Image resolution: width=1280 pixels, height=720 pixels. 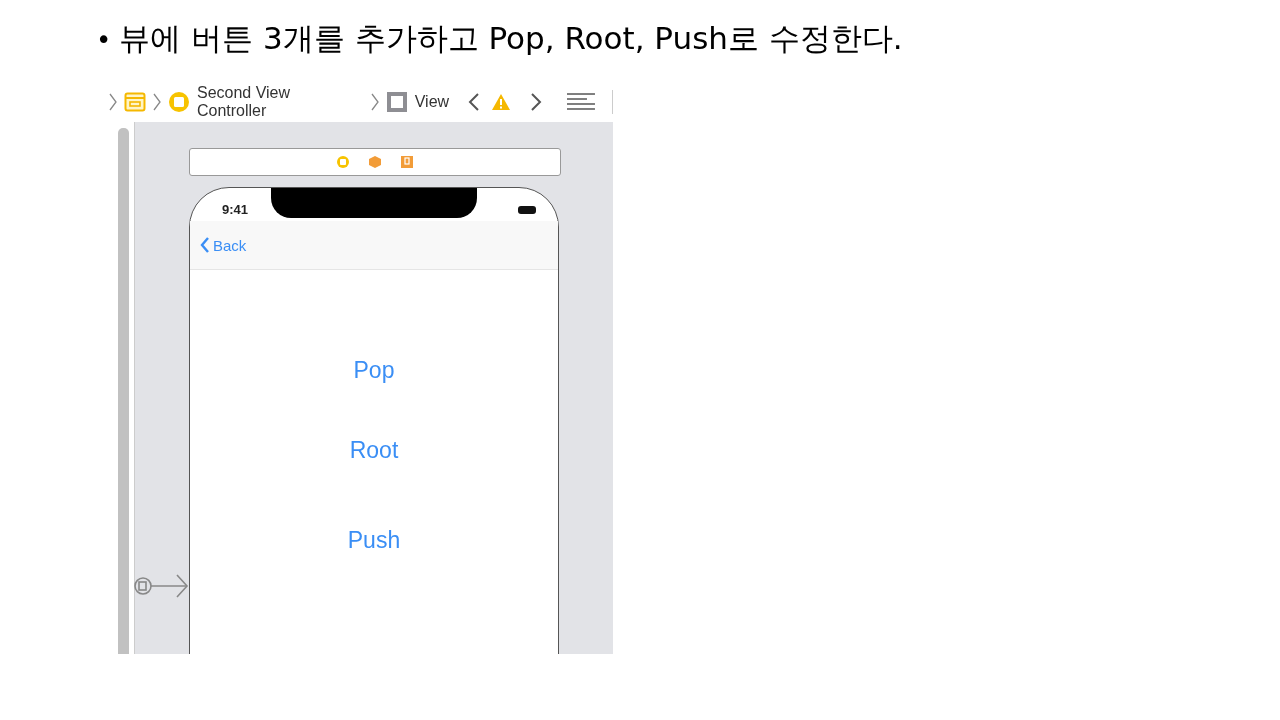 I want to click on text-button: Root, so click(x=374, y=450).